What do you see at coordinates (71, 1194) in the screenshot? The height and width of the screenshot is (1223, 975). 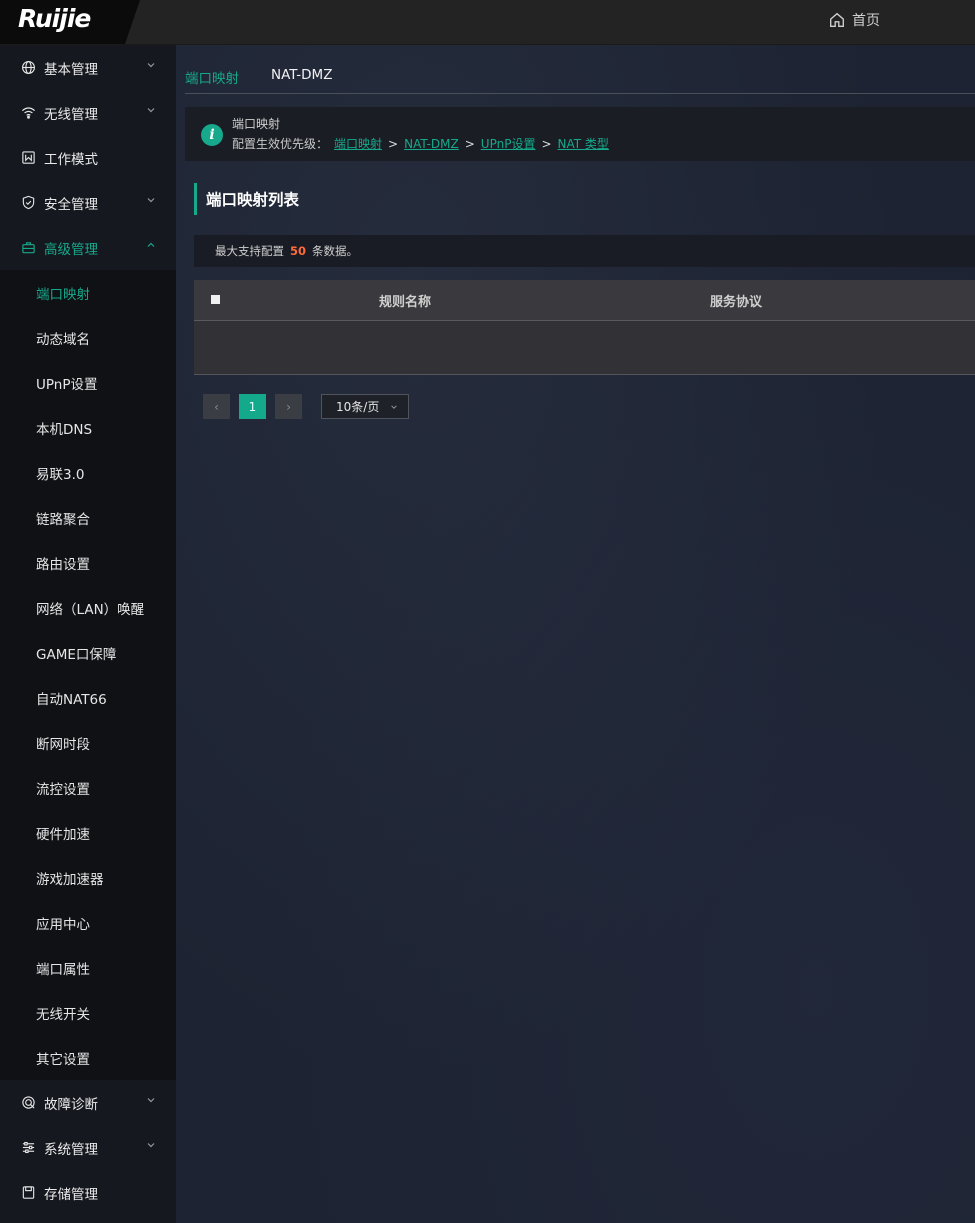 I see `sidebar-item-label: 存储管理` at bounding box center [71, 1194].